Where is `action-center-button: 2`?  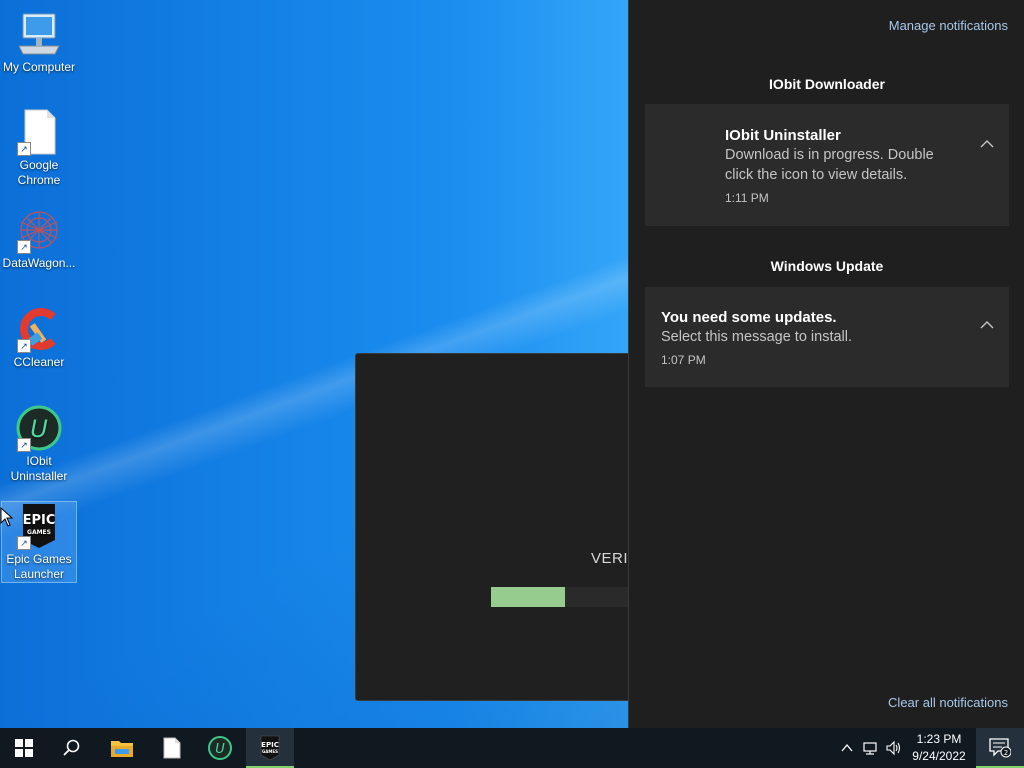 action-center-button: 2 is located at coordinates (1000, 748).